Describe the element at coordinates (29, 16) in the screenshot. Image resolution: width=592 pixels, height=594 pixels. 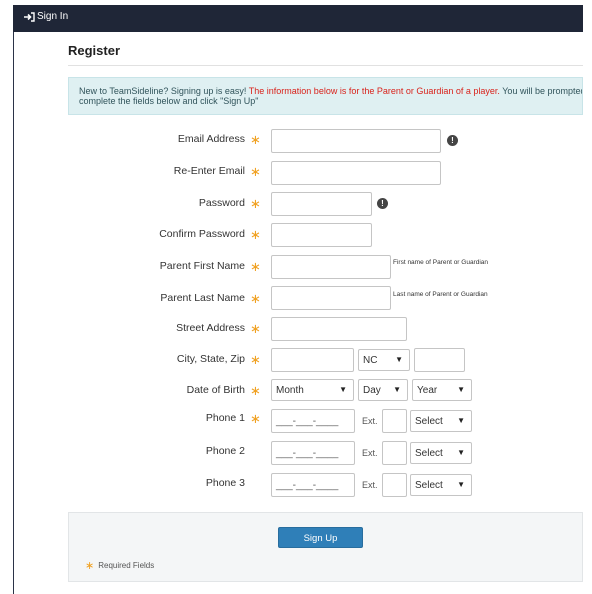
I see `sign-in-icon` at that location.